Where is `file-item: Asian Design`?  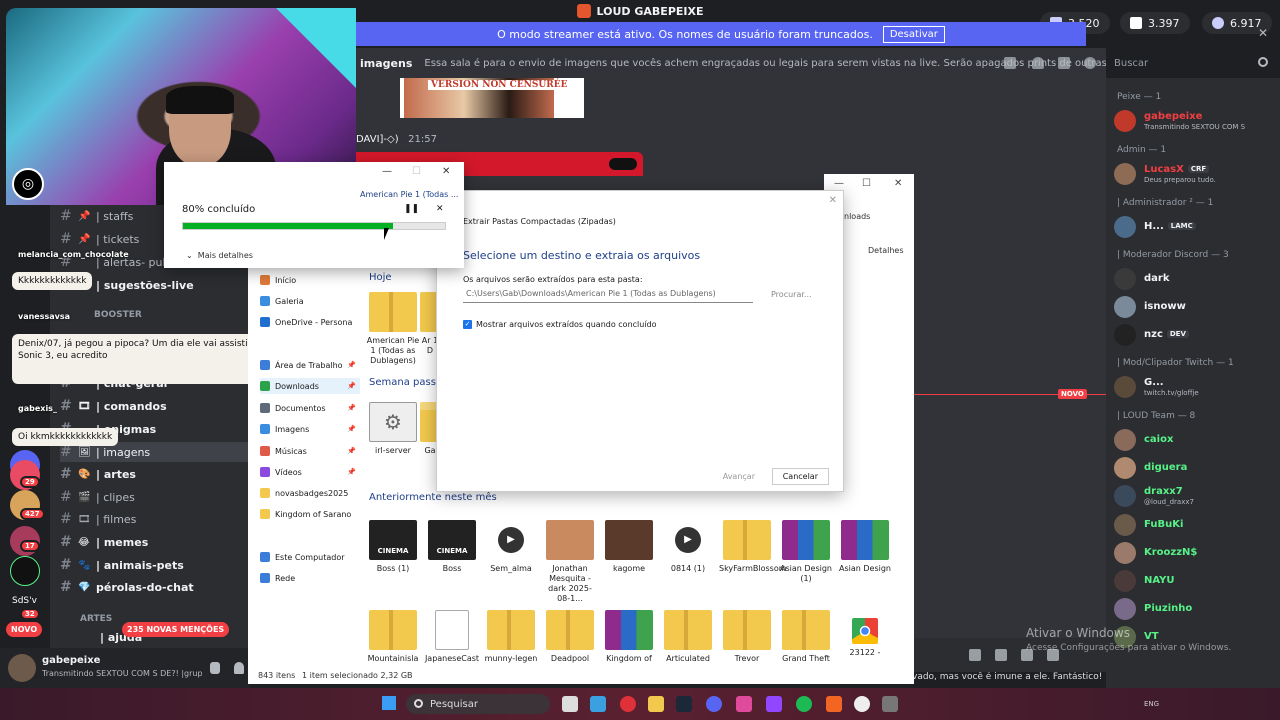 file-item: Asian Design is located at coordinates (865, 547).